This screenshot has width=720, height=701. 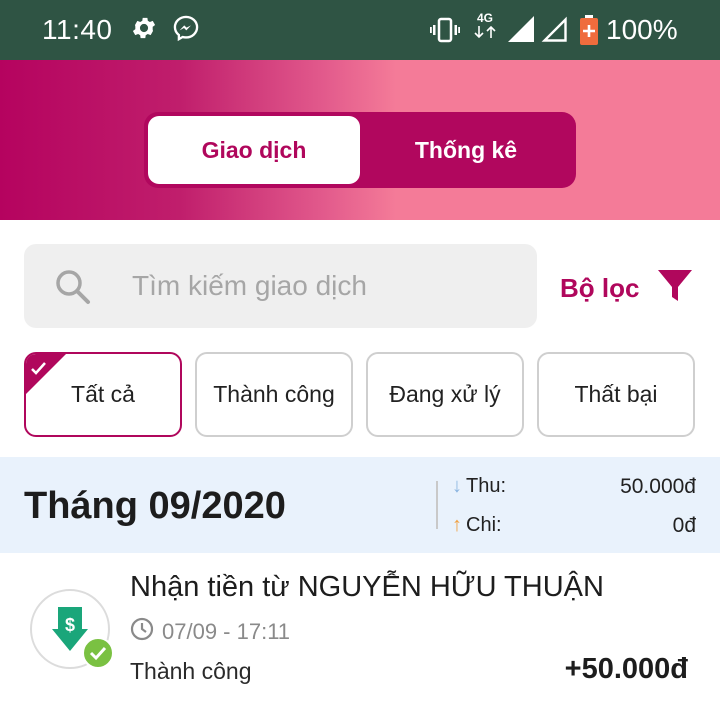 I want to click on network-indicator: 4G, so click(x=485, y=27).